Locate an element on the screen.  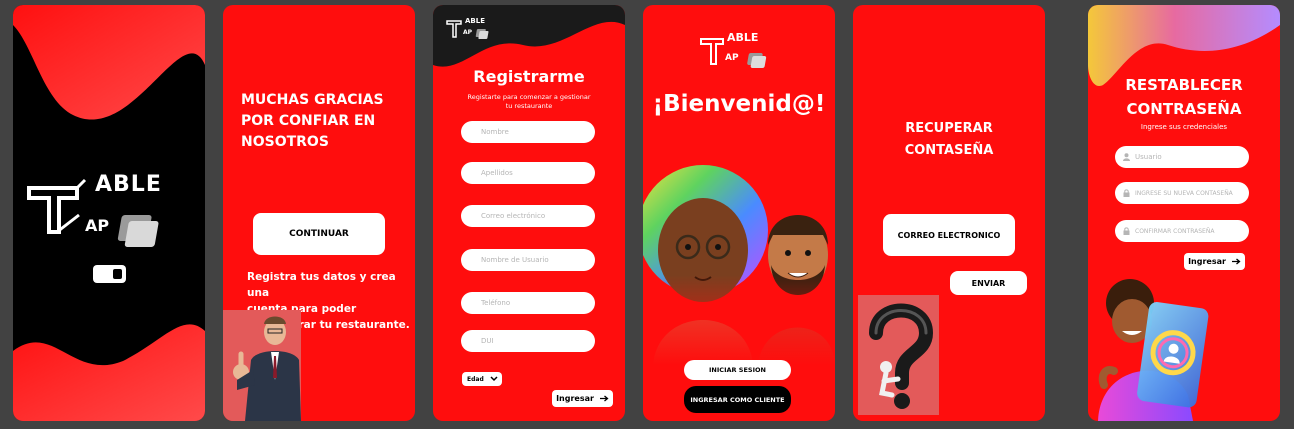
screen-splash: ABLE AP is located at coordinates (109, 213).